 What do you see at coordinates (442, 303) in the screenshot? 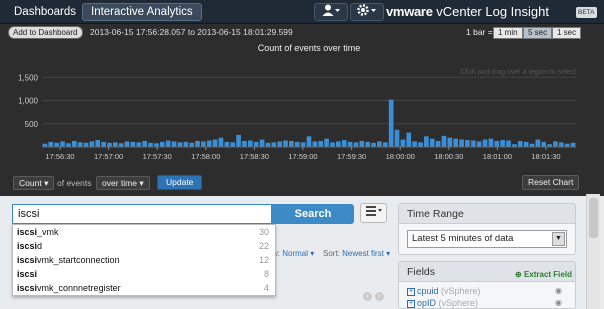
I see `field-item-opid: + opID (vSphere)` at bounding box center [442, 303].